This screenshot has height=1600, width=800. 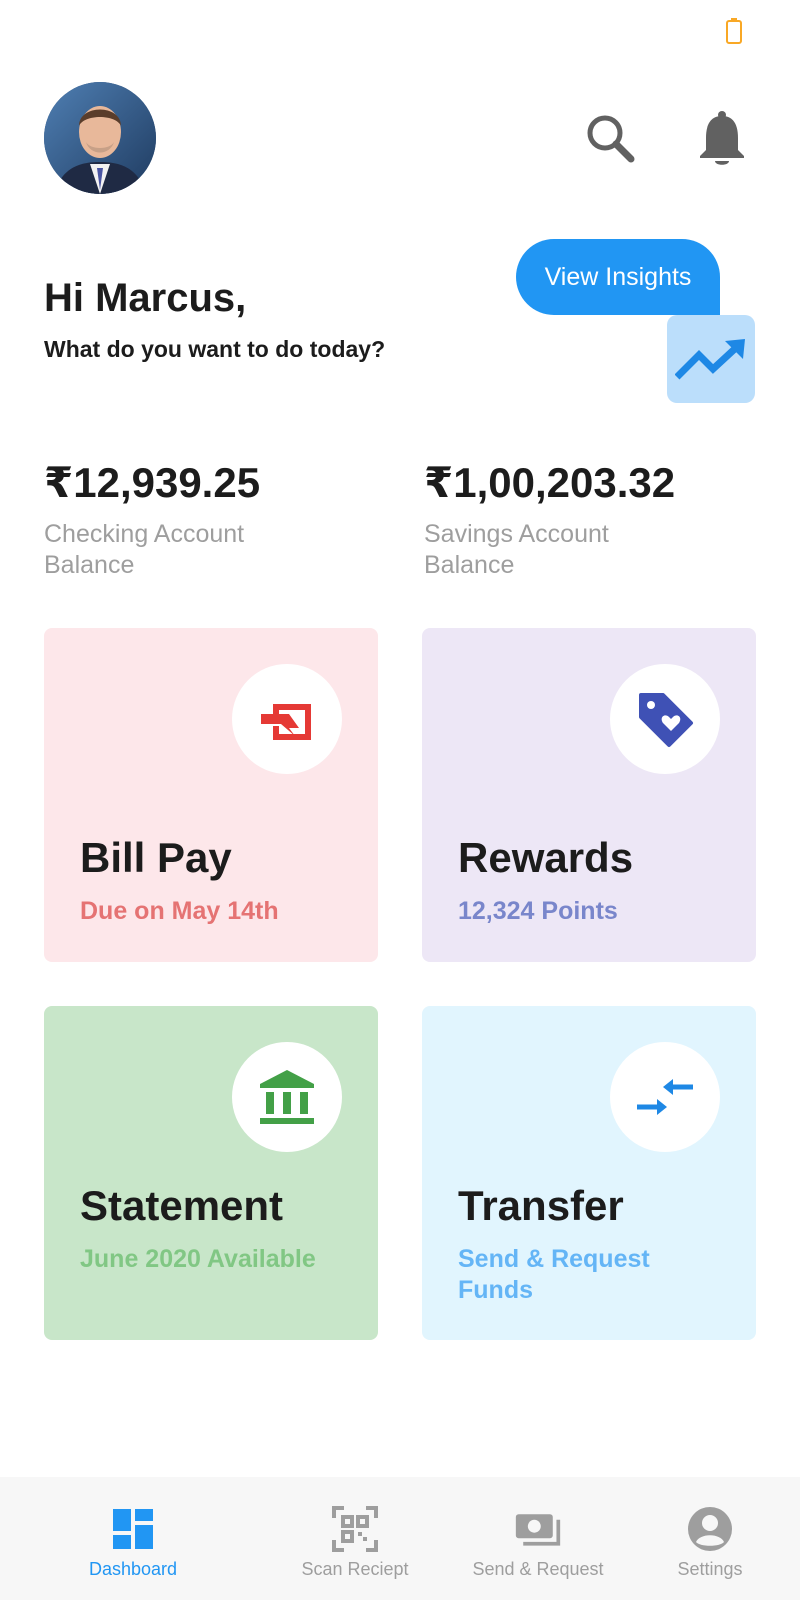 I want to click on card-subtitle: 12,324 Points, so click(x=538, y=911).